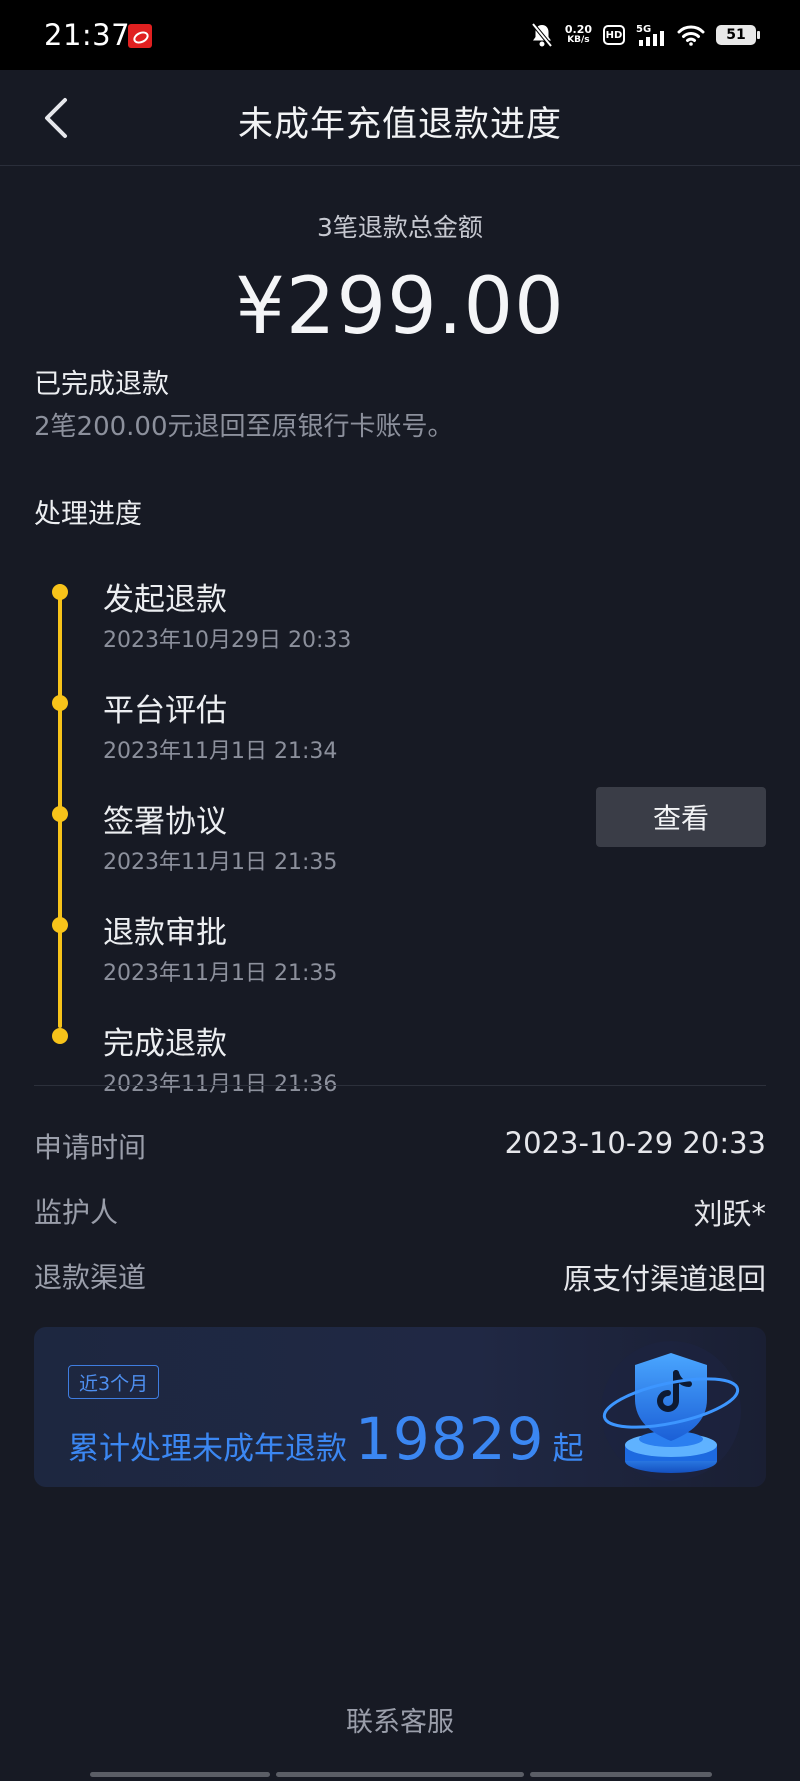 This screenshot has width=800, height=1781. Describe the element at coordinates (90, 1147) in the screenshot. I see `info-label: 申请时间` at that location.